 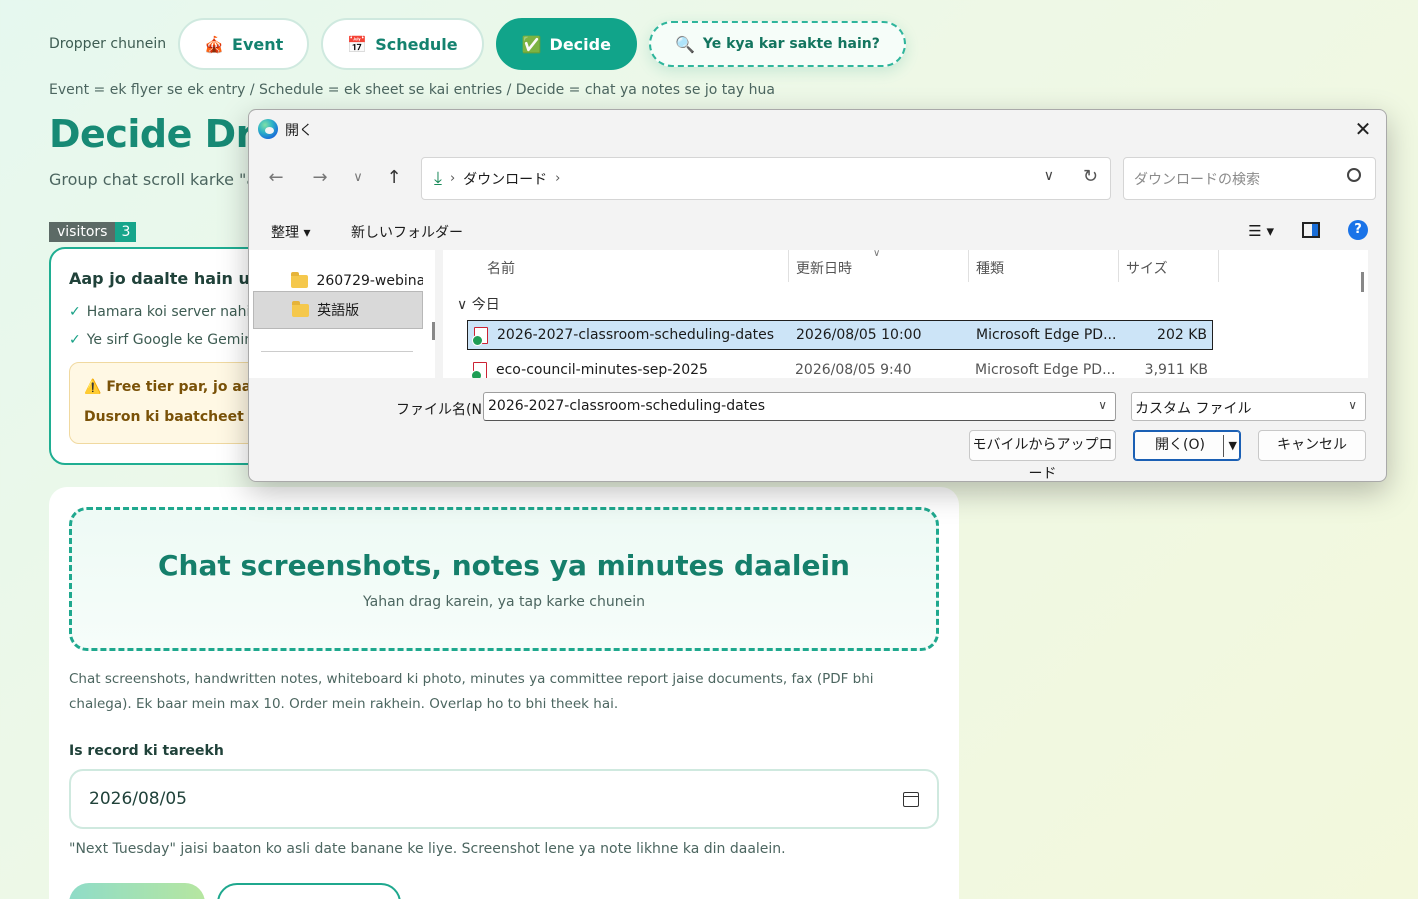 I want to click on drop-zone-subtitle: Yahan drag karein, ya tap karke chunein, so click(x=504, y=601).